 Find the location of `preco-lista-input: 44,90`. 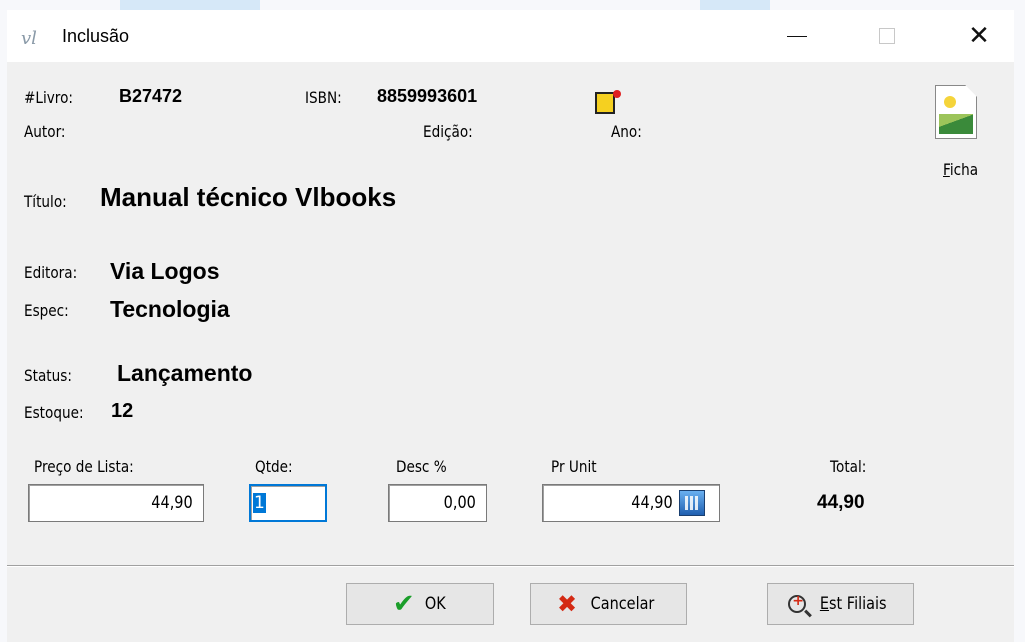

preco-lista-input: 44,90 is located at coordinates (116, 503).